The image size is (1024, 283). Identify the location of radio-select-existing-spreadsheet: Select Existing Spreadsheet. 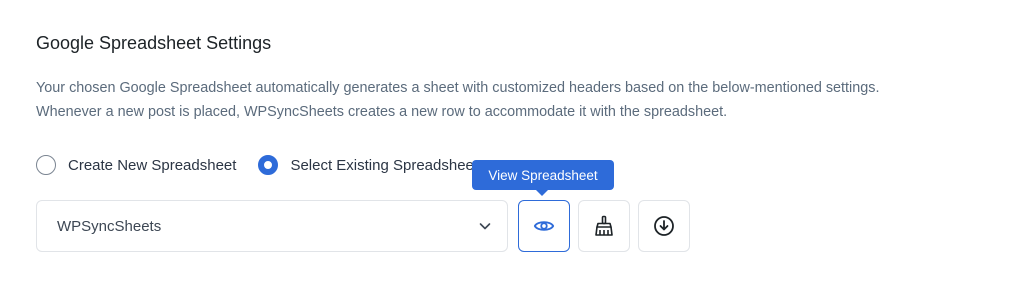
(368, 165).